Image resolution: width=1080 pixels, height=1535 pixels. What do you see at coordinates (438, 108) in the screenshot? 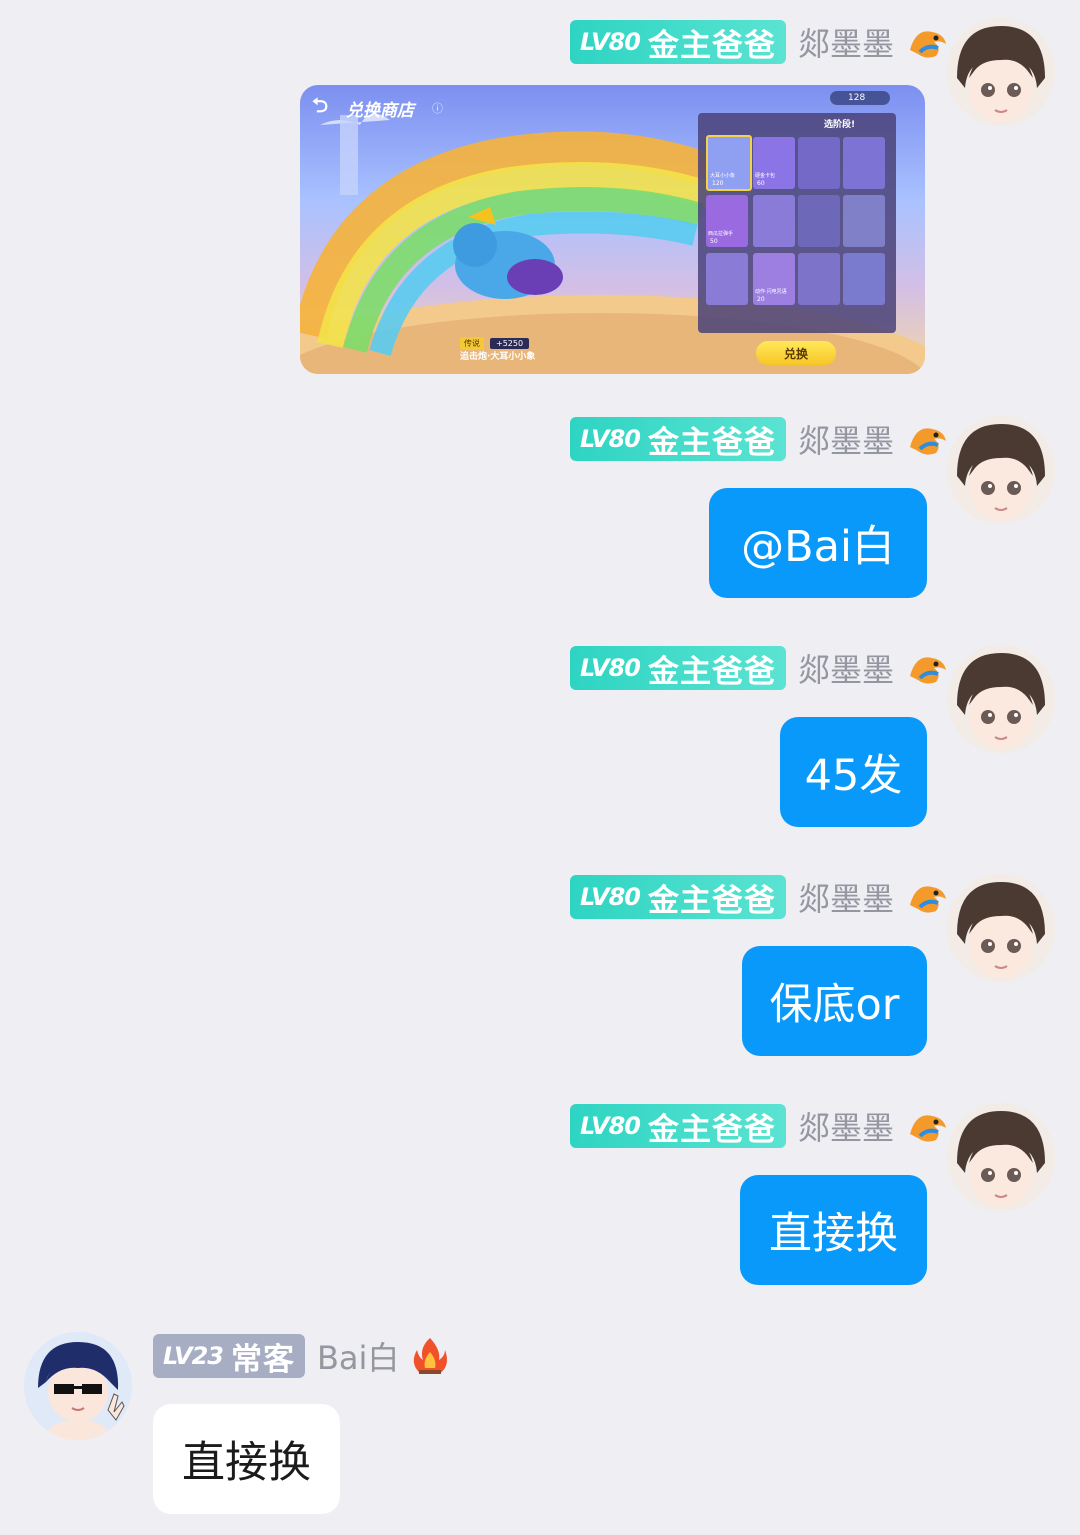
I see `help-icon: ⓘ` at bounding box center [438, 108].